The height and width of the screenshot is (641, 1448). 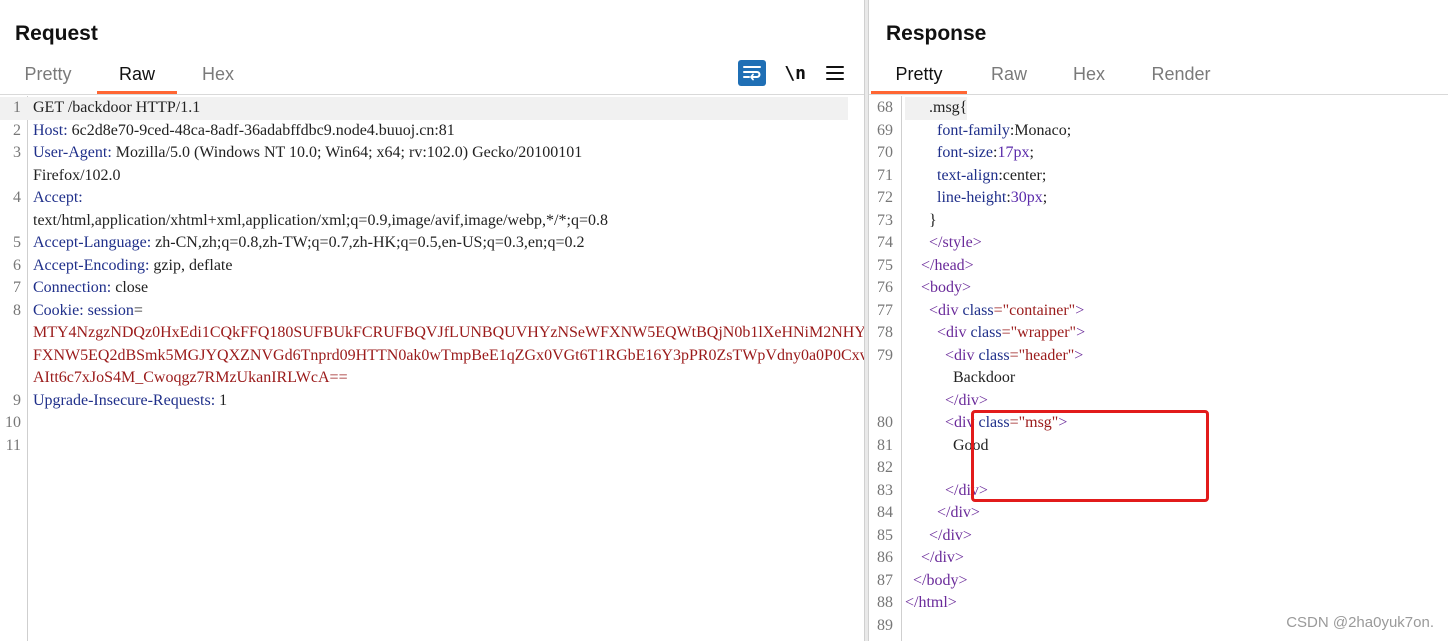 What do you see at coordinates (1158, 356) in the screenshot?
I see `response-line: 79 <div class="header">` at bounding box center [1158, 356].